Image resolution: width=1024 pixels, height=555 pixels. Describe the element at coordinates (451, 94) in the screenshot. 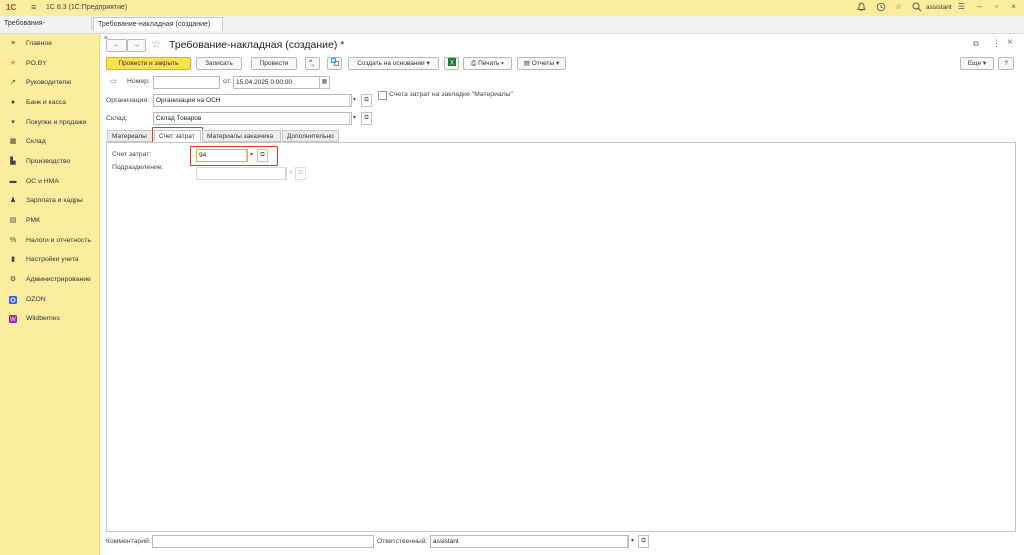

I see `cost-accounts-checkbox-label: Счета затрат на закладке "Материалы"` at that location.